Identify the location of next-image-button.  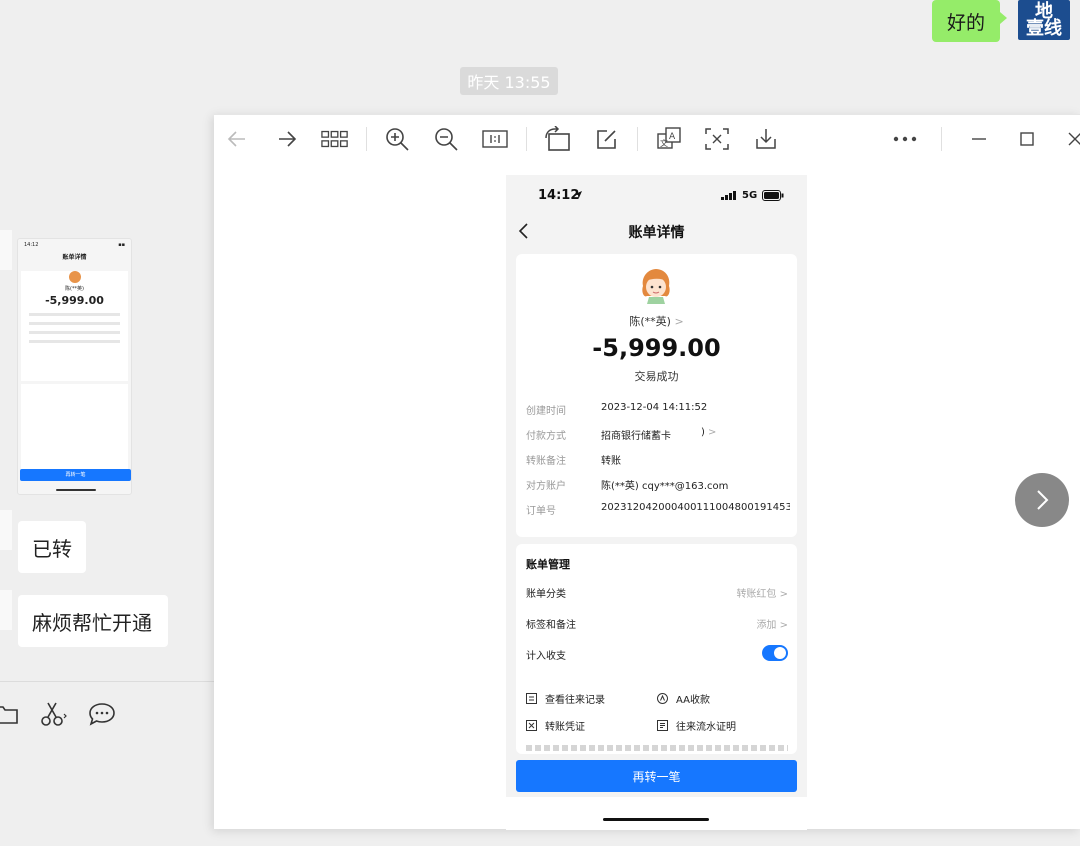
(1042, 500).